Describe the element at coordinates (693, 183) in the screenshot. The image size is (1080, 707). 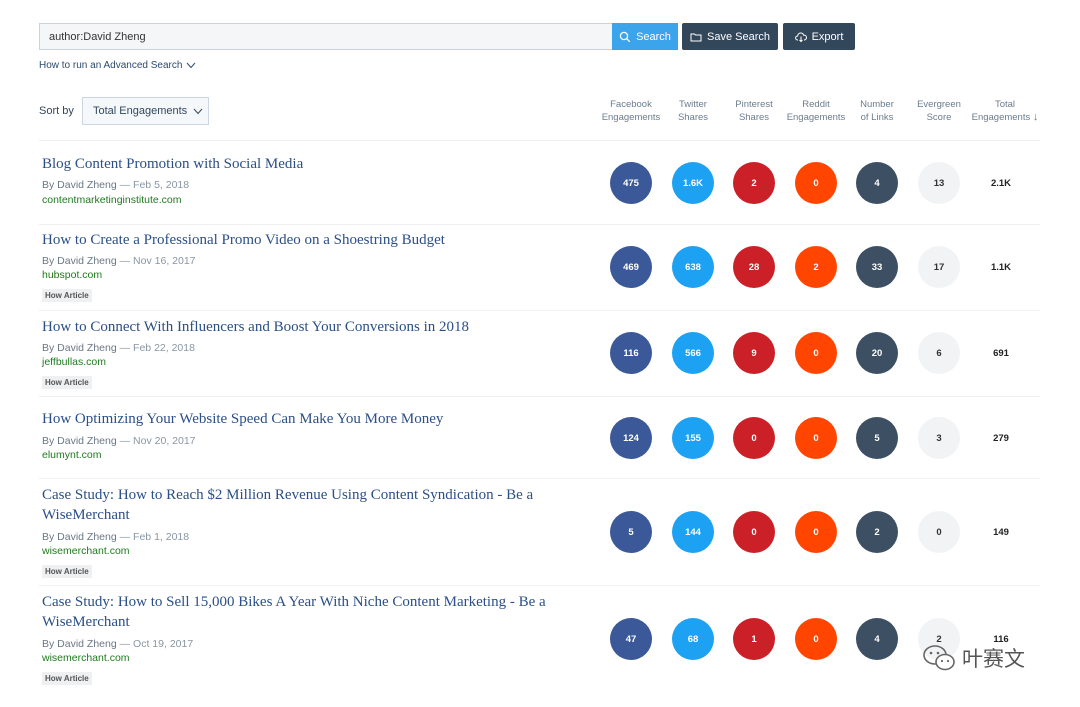
I see `twitter-count: 1.6K` at that location.